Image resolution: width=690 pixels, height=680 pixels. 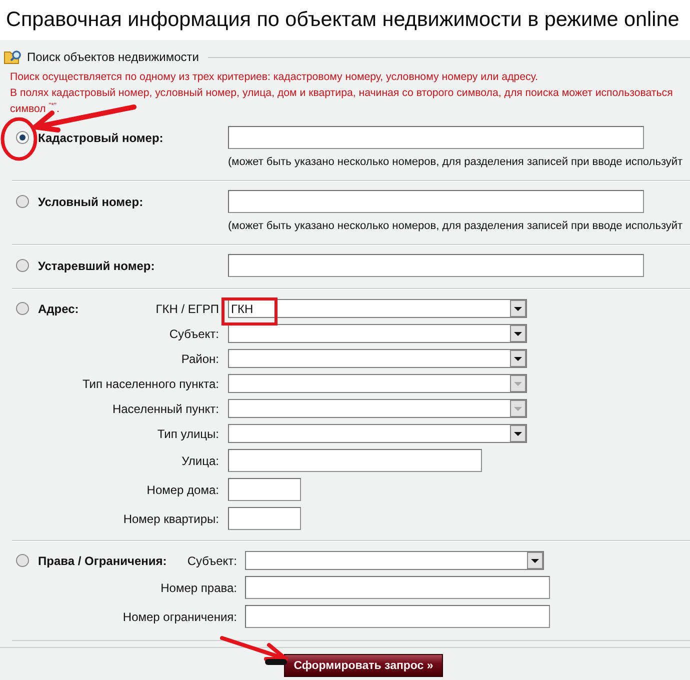 What do you see at coordinates (254, 648) in the screenshot?
I see `arrow-annotation` at bounding box center [254, 648].